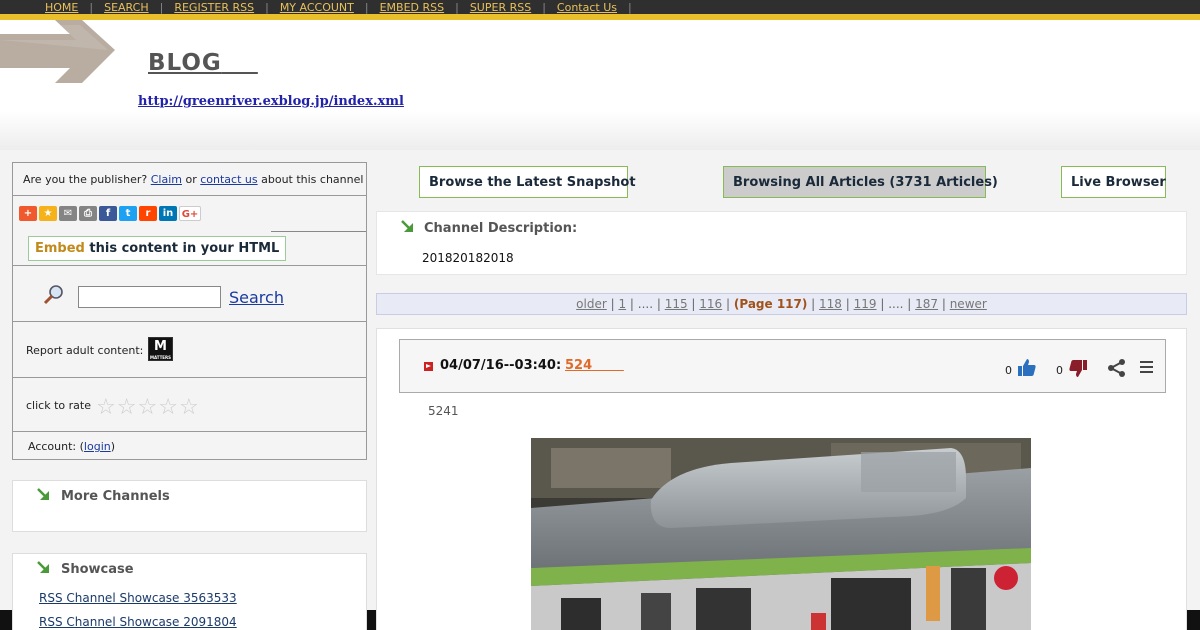 The width and height of the screenshot is (1200, 630). Describe the element at coordinates (190, 213) in the screenshot. I see `google-plus-icon: G+` at that location.